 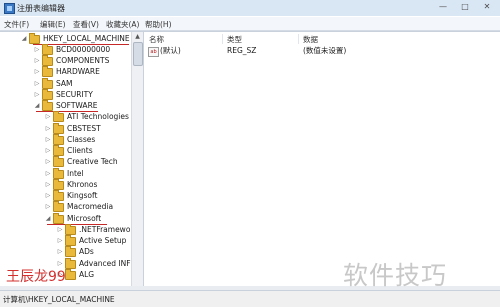 I want to click on maximize-button: □, so click(x=465, y=7).